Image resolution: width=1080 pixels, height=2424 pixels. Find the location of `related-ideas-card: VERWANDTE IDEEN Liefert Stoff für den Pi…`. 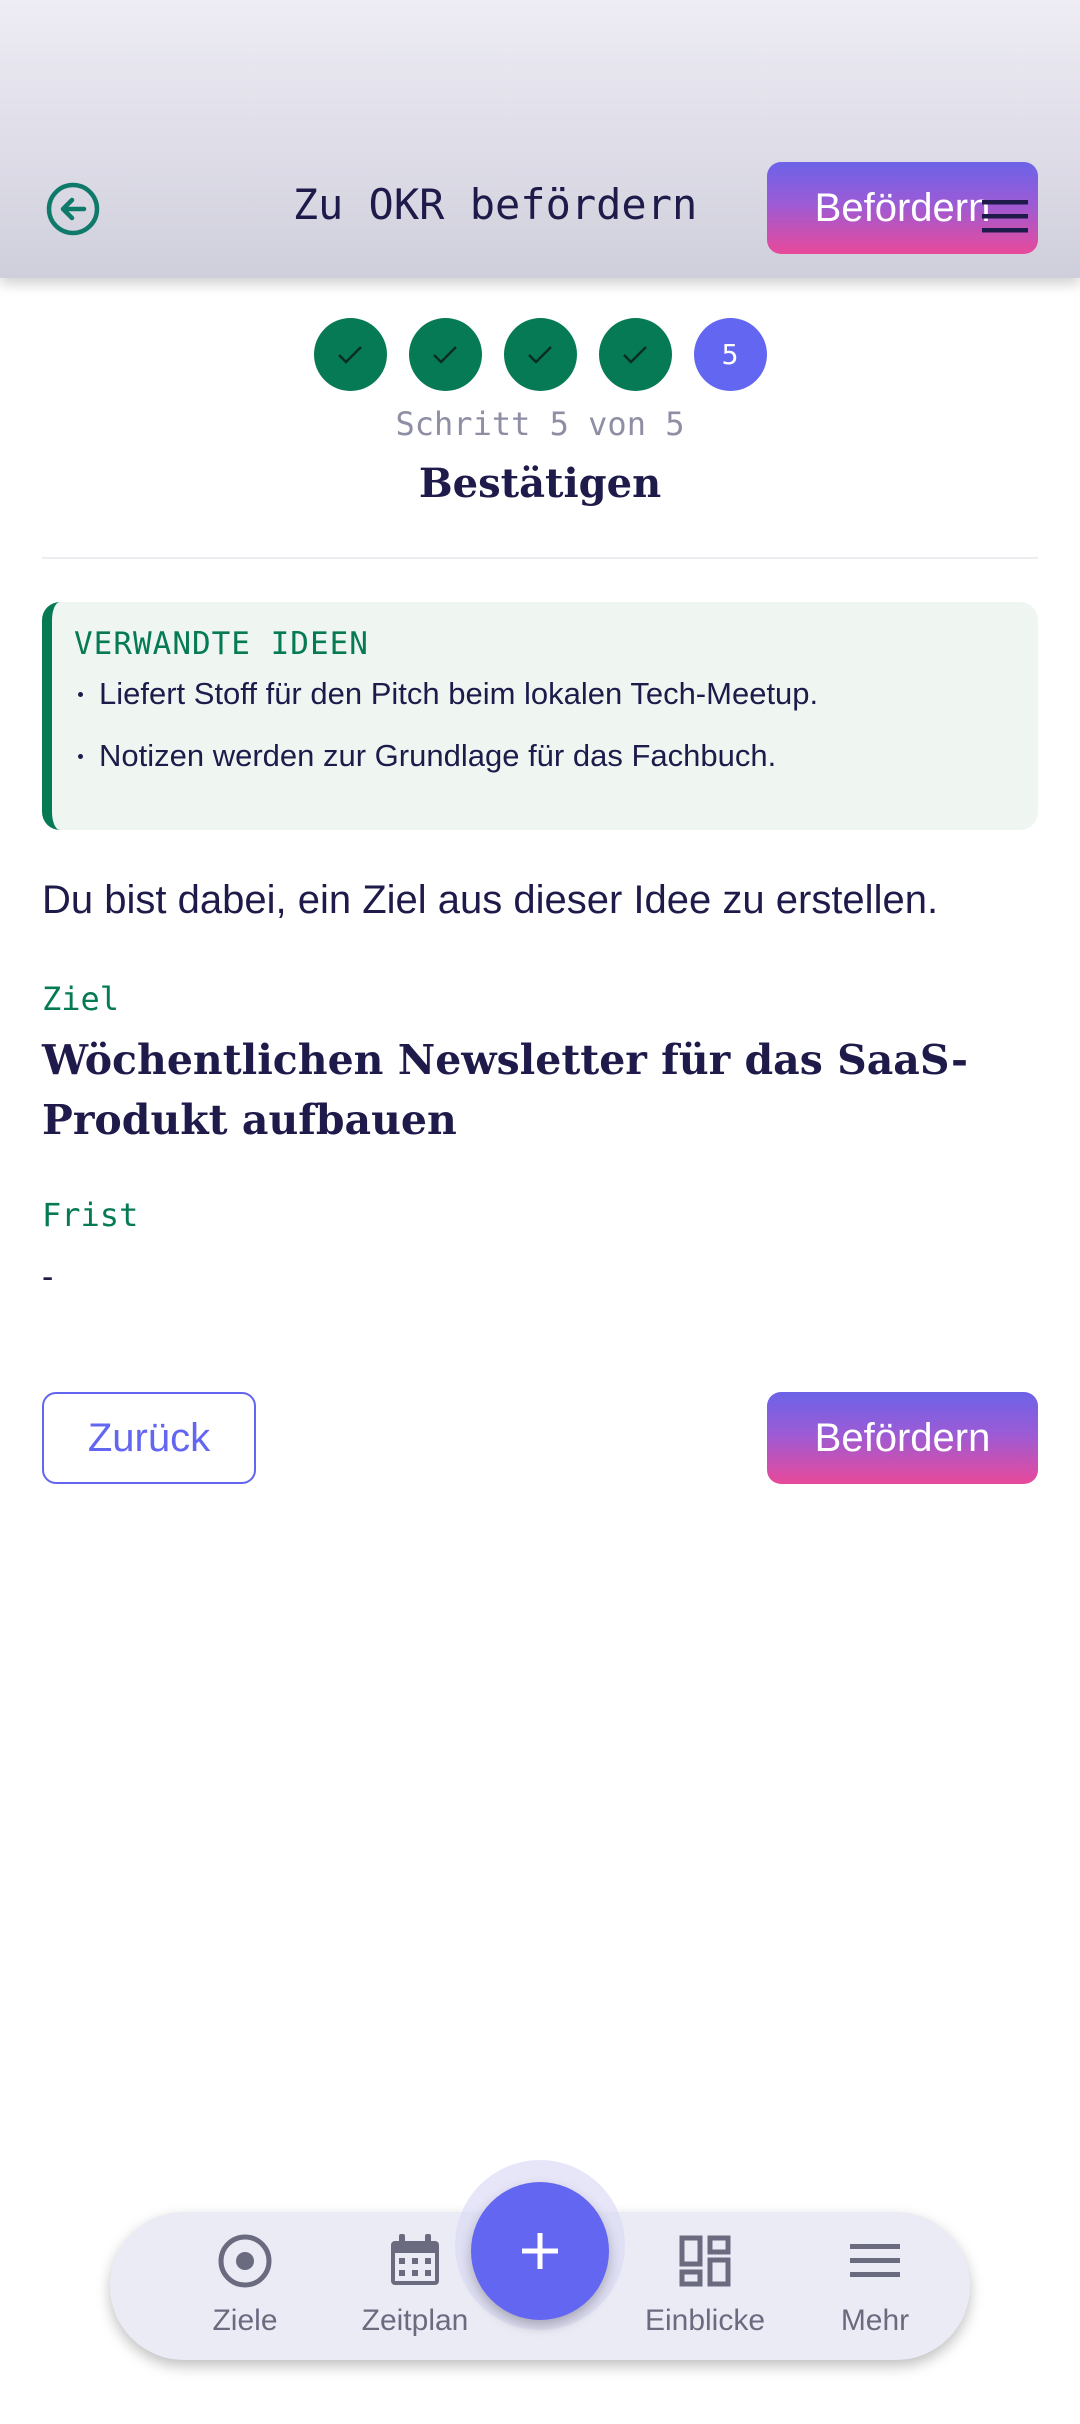

related-ideas-card: VERWANDTE IDEEN Liefert Stoff für den Pi… is located at coordinates (540, 716).